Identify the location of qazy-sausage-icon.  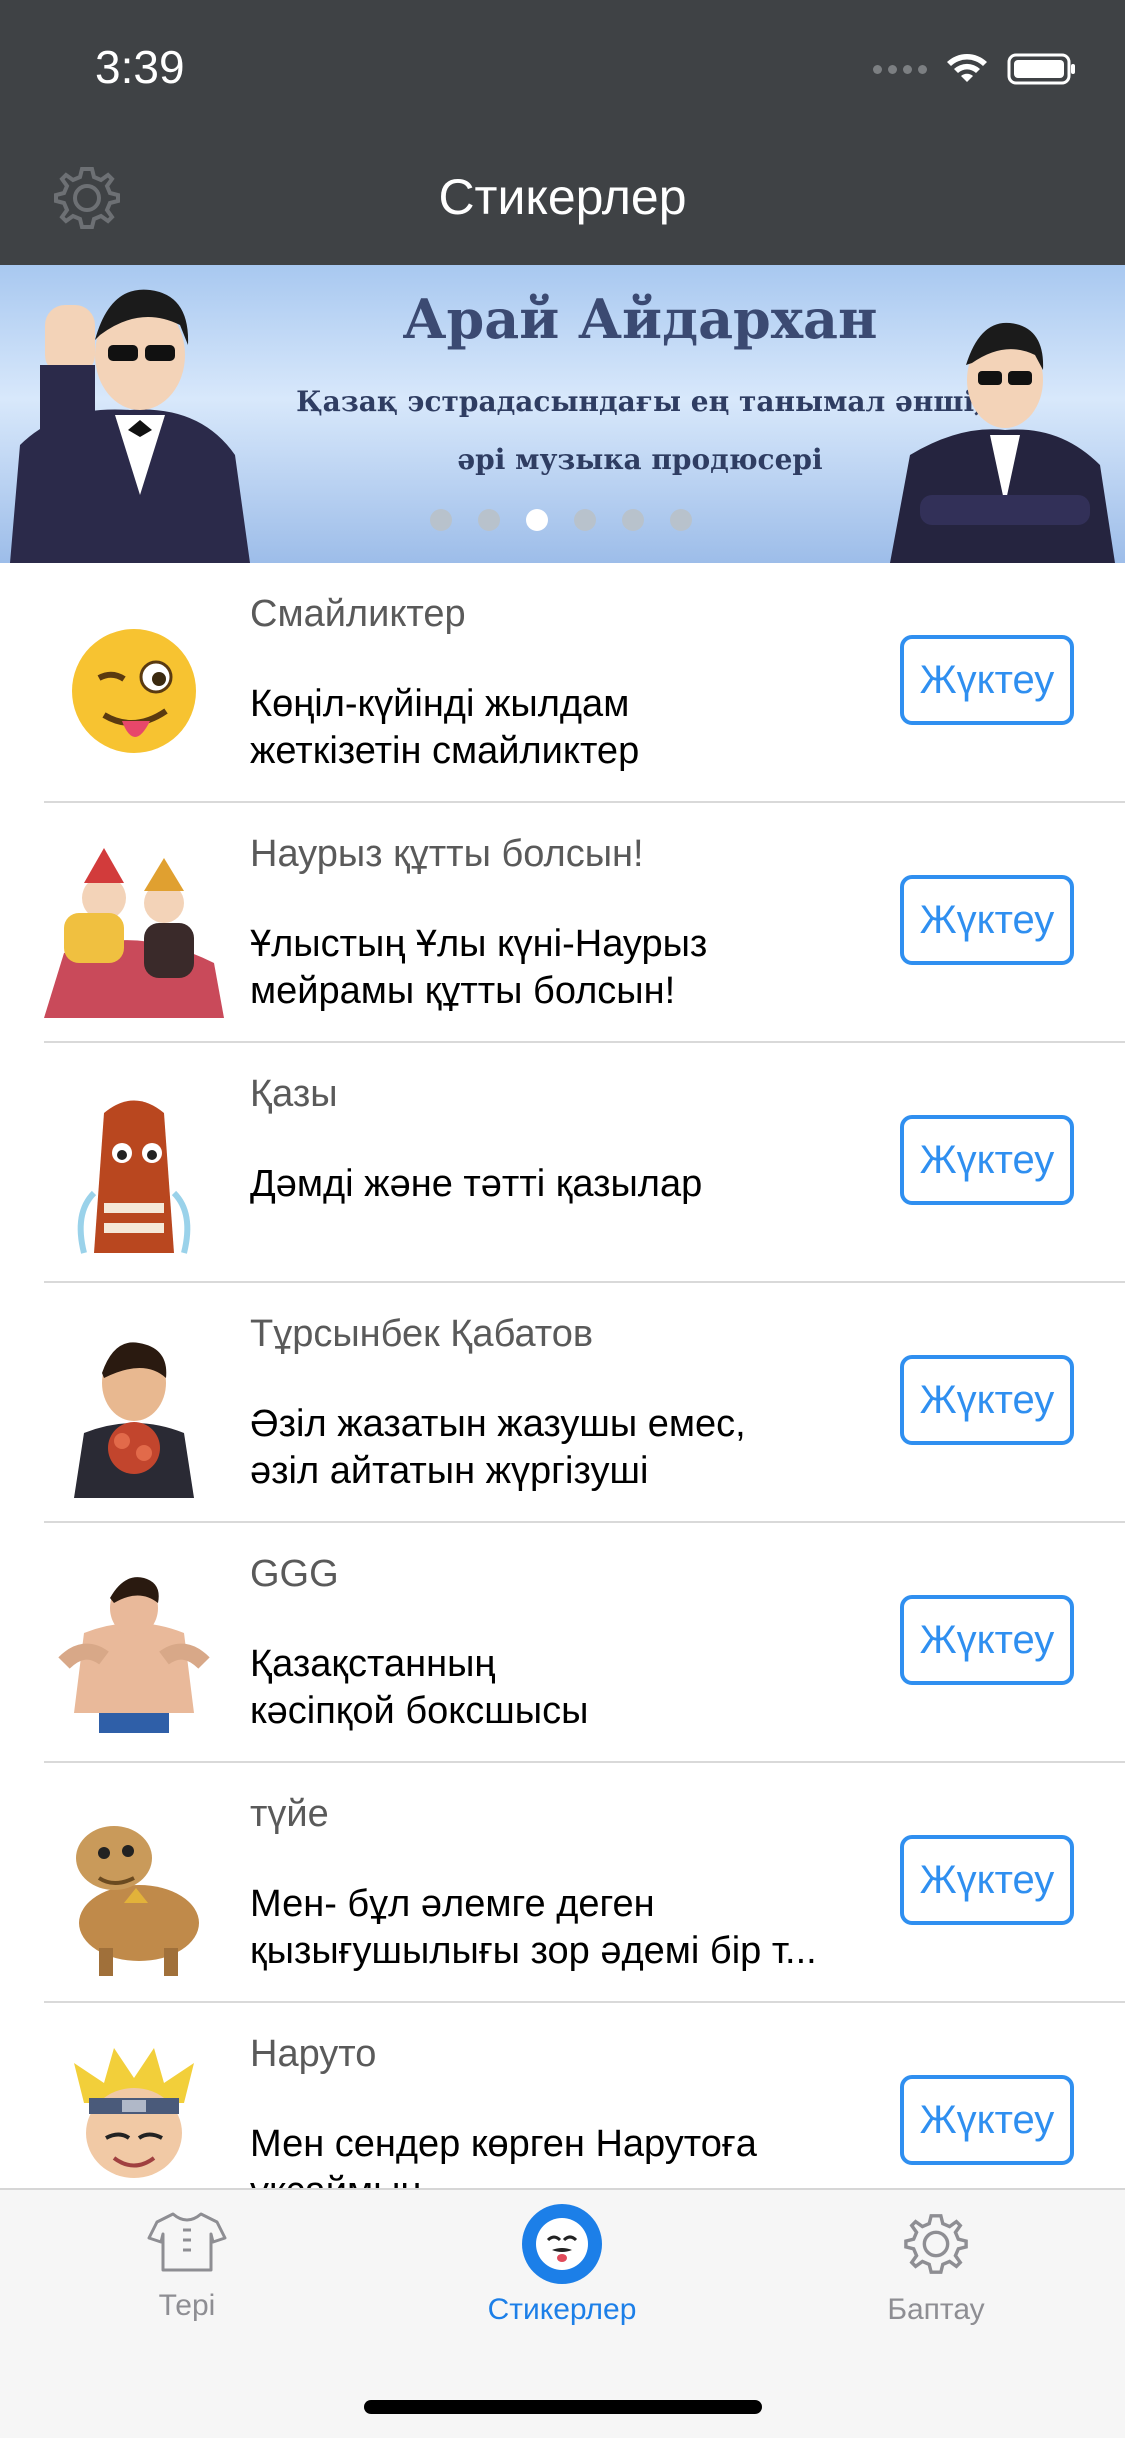
(134, 1177).